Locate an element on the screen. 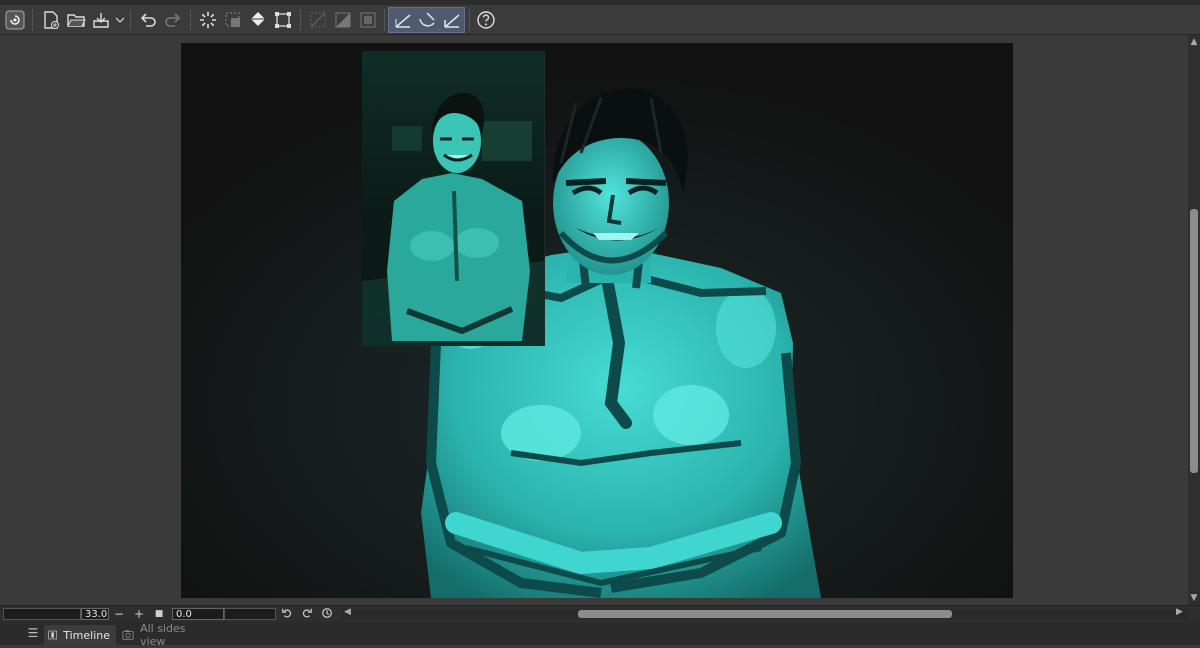 Image resolution: width=1200 pixels, height=648 pixels. palette-tab-bar: ☰ Timeline All sides view is located at coordinates (600, 635).